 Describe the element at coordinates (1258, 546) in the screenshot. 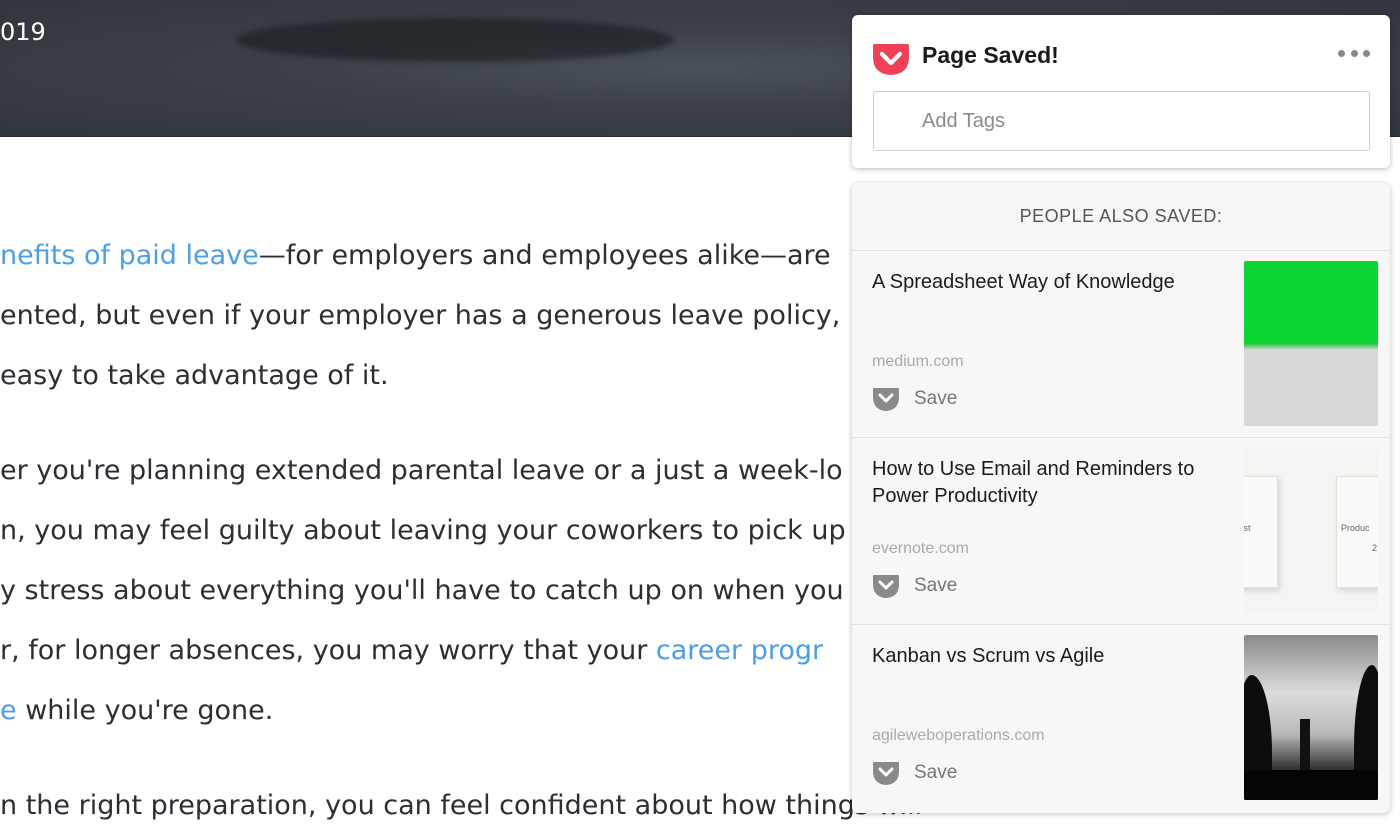

I see `thumbnail-text: ks` at that location.